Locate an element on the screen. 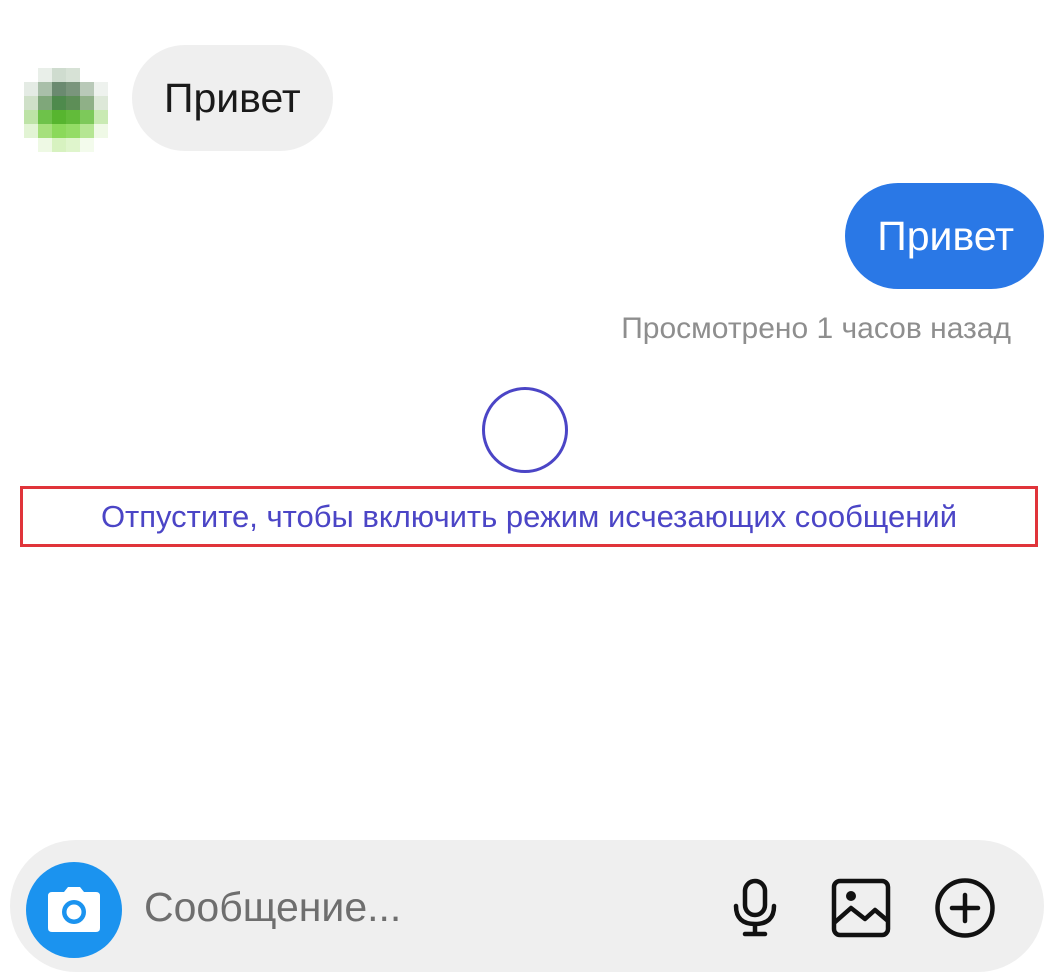 This screenshot has height=980, width=1064. message-composer is located at coordinates (527, 906).